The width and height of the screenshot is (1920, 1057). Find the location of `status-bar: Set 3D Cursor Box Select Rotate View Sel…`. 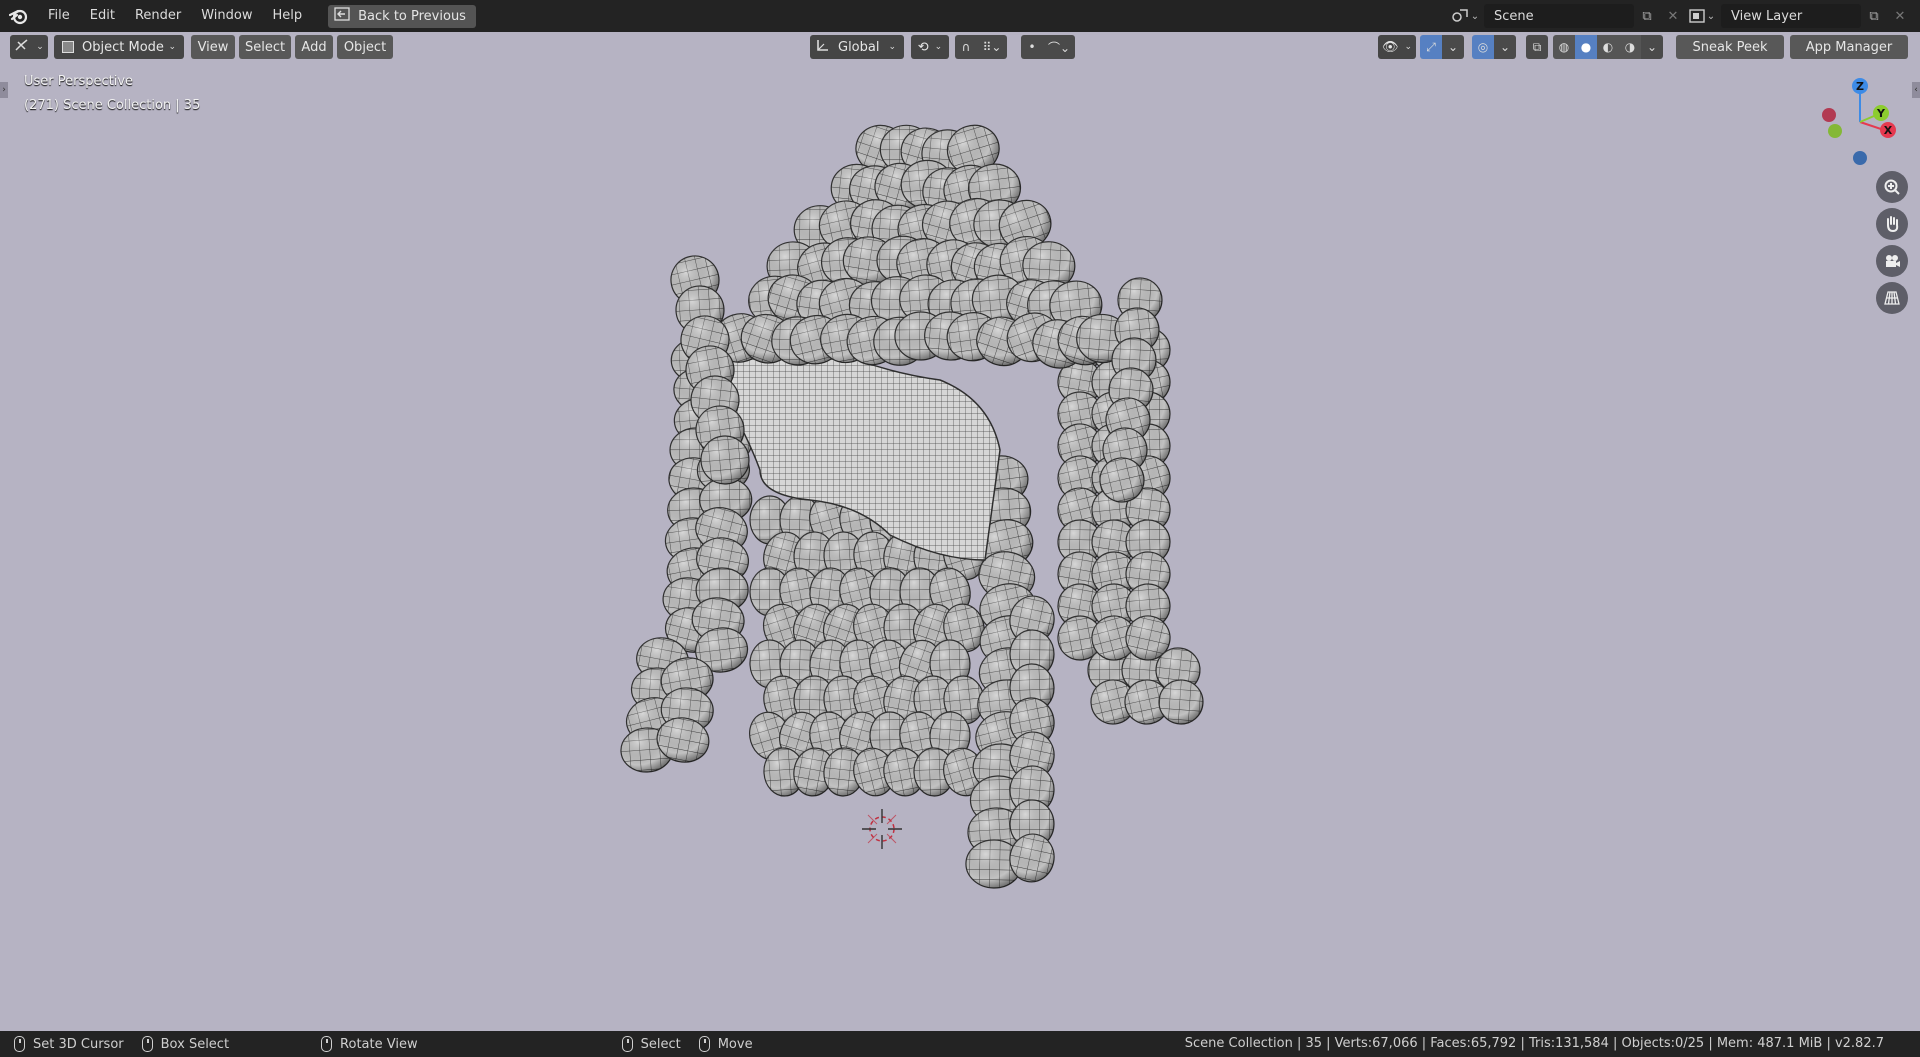

status-bar: Set 3D Cursor Box Select Rotate View Sel… is located at coordinates (960, 1044).